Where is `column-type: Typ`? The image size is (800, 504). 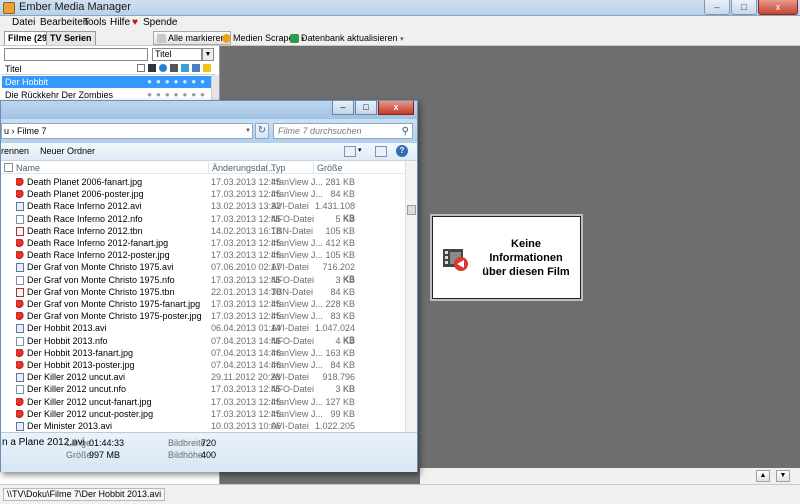 column-type: Typ is located at coordinates (278, 168).